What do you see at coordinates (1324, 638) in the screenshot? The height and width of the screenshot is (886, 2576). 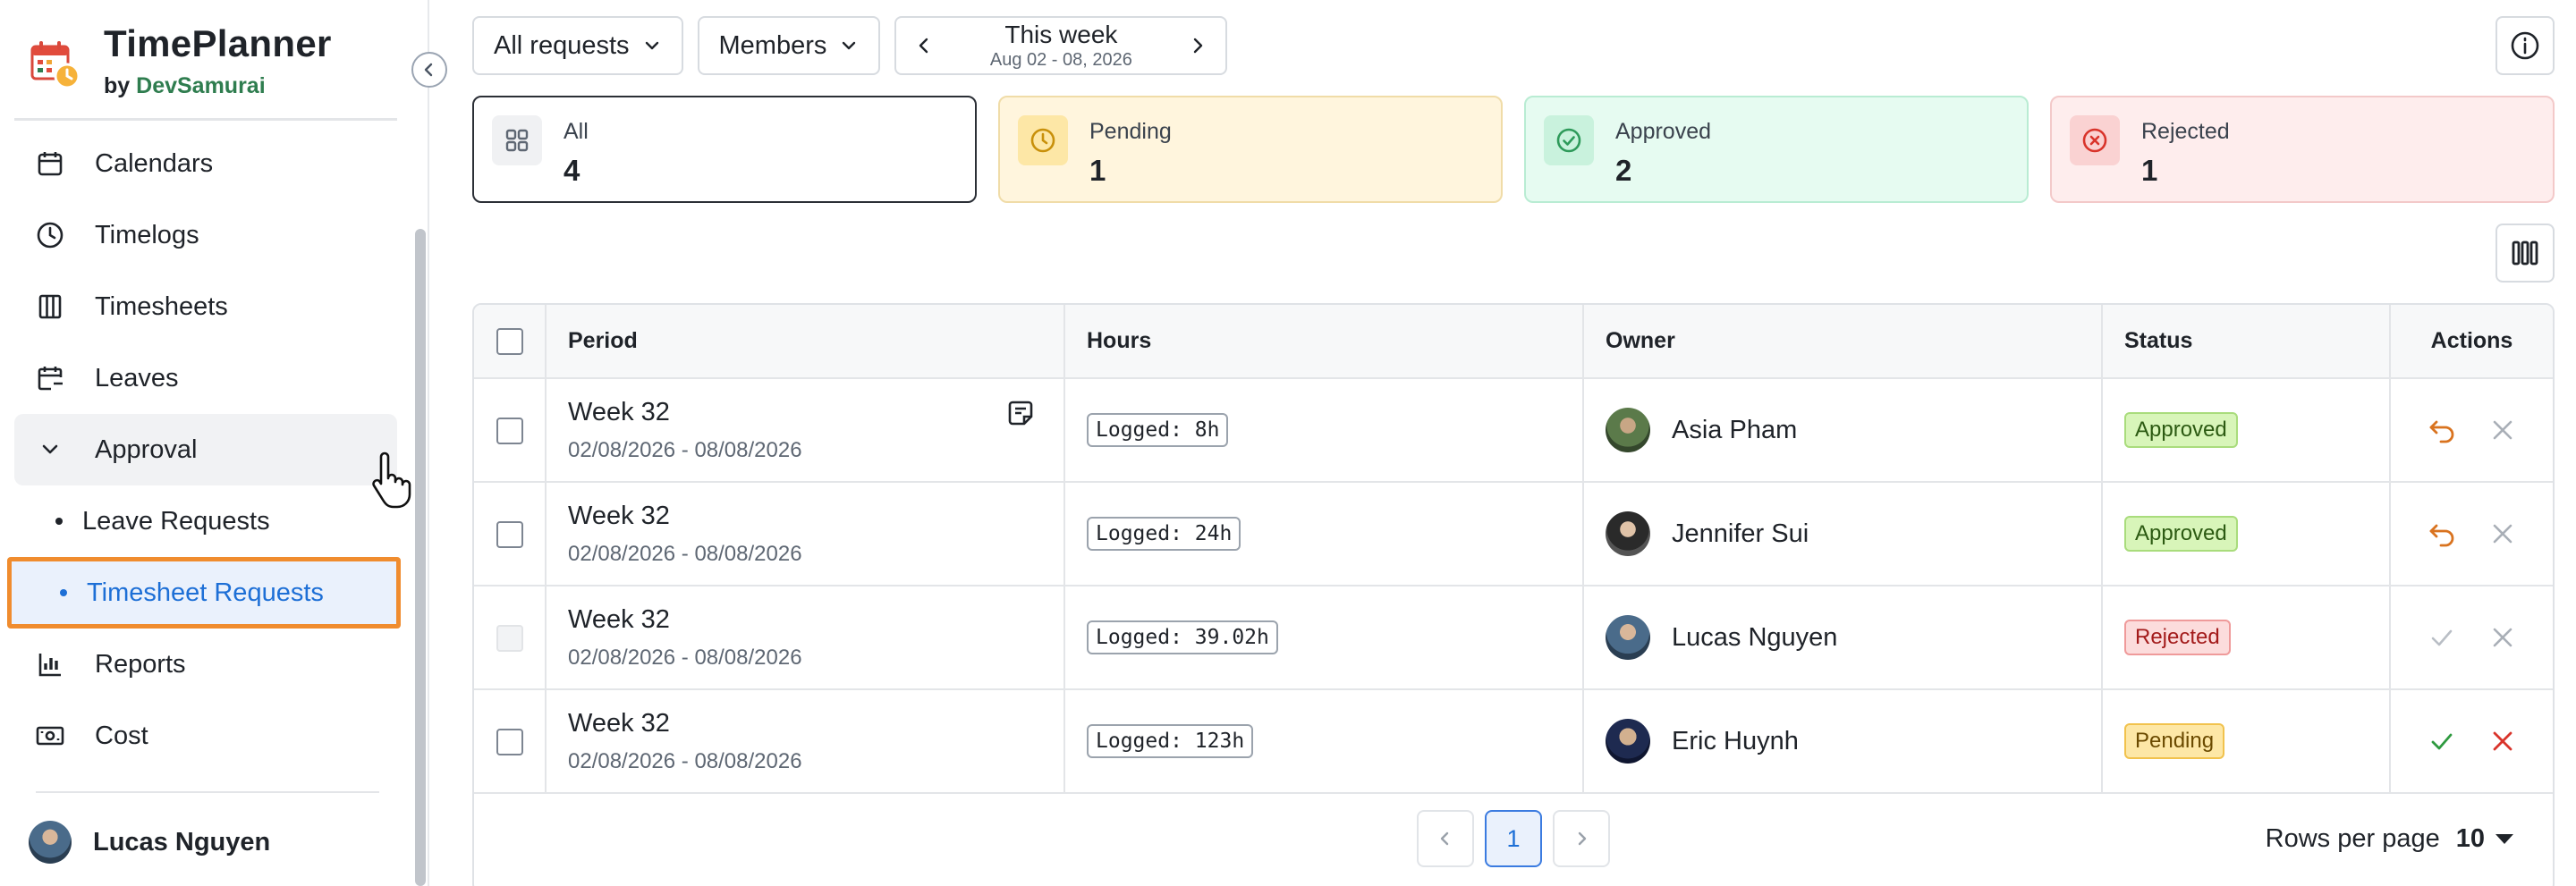 I see `hours-cell: Logged: 39.02h` at bounding box center [1324, 638].